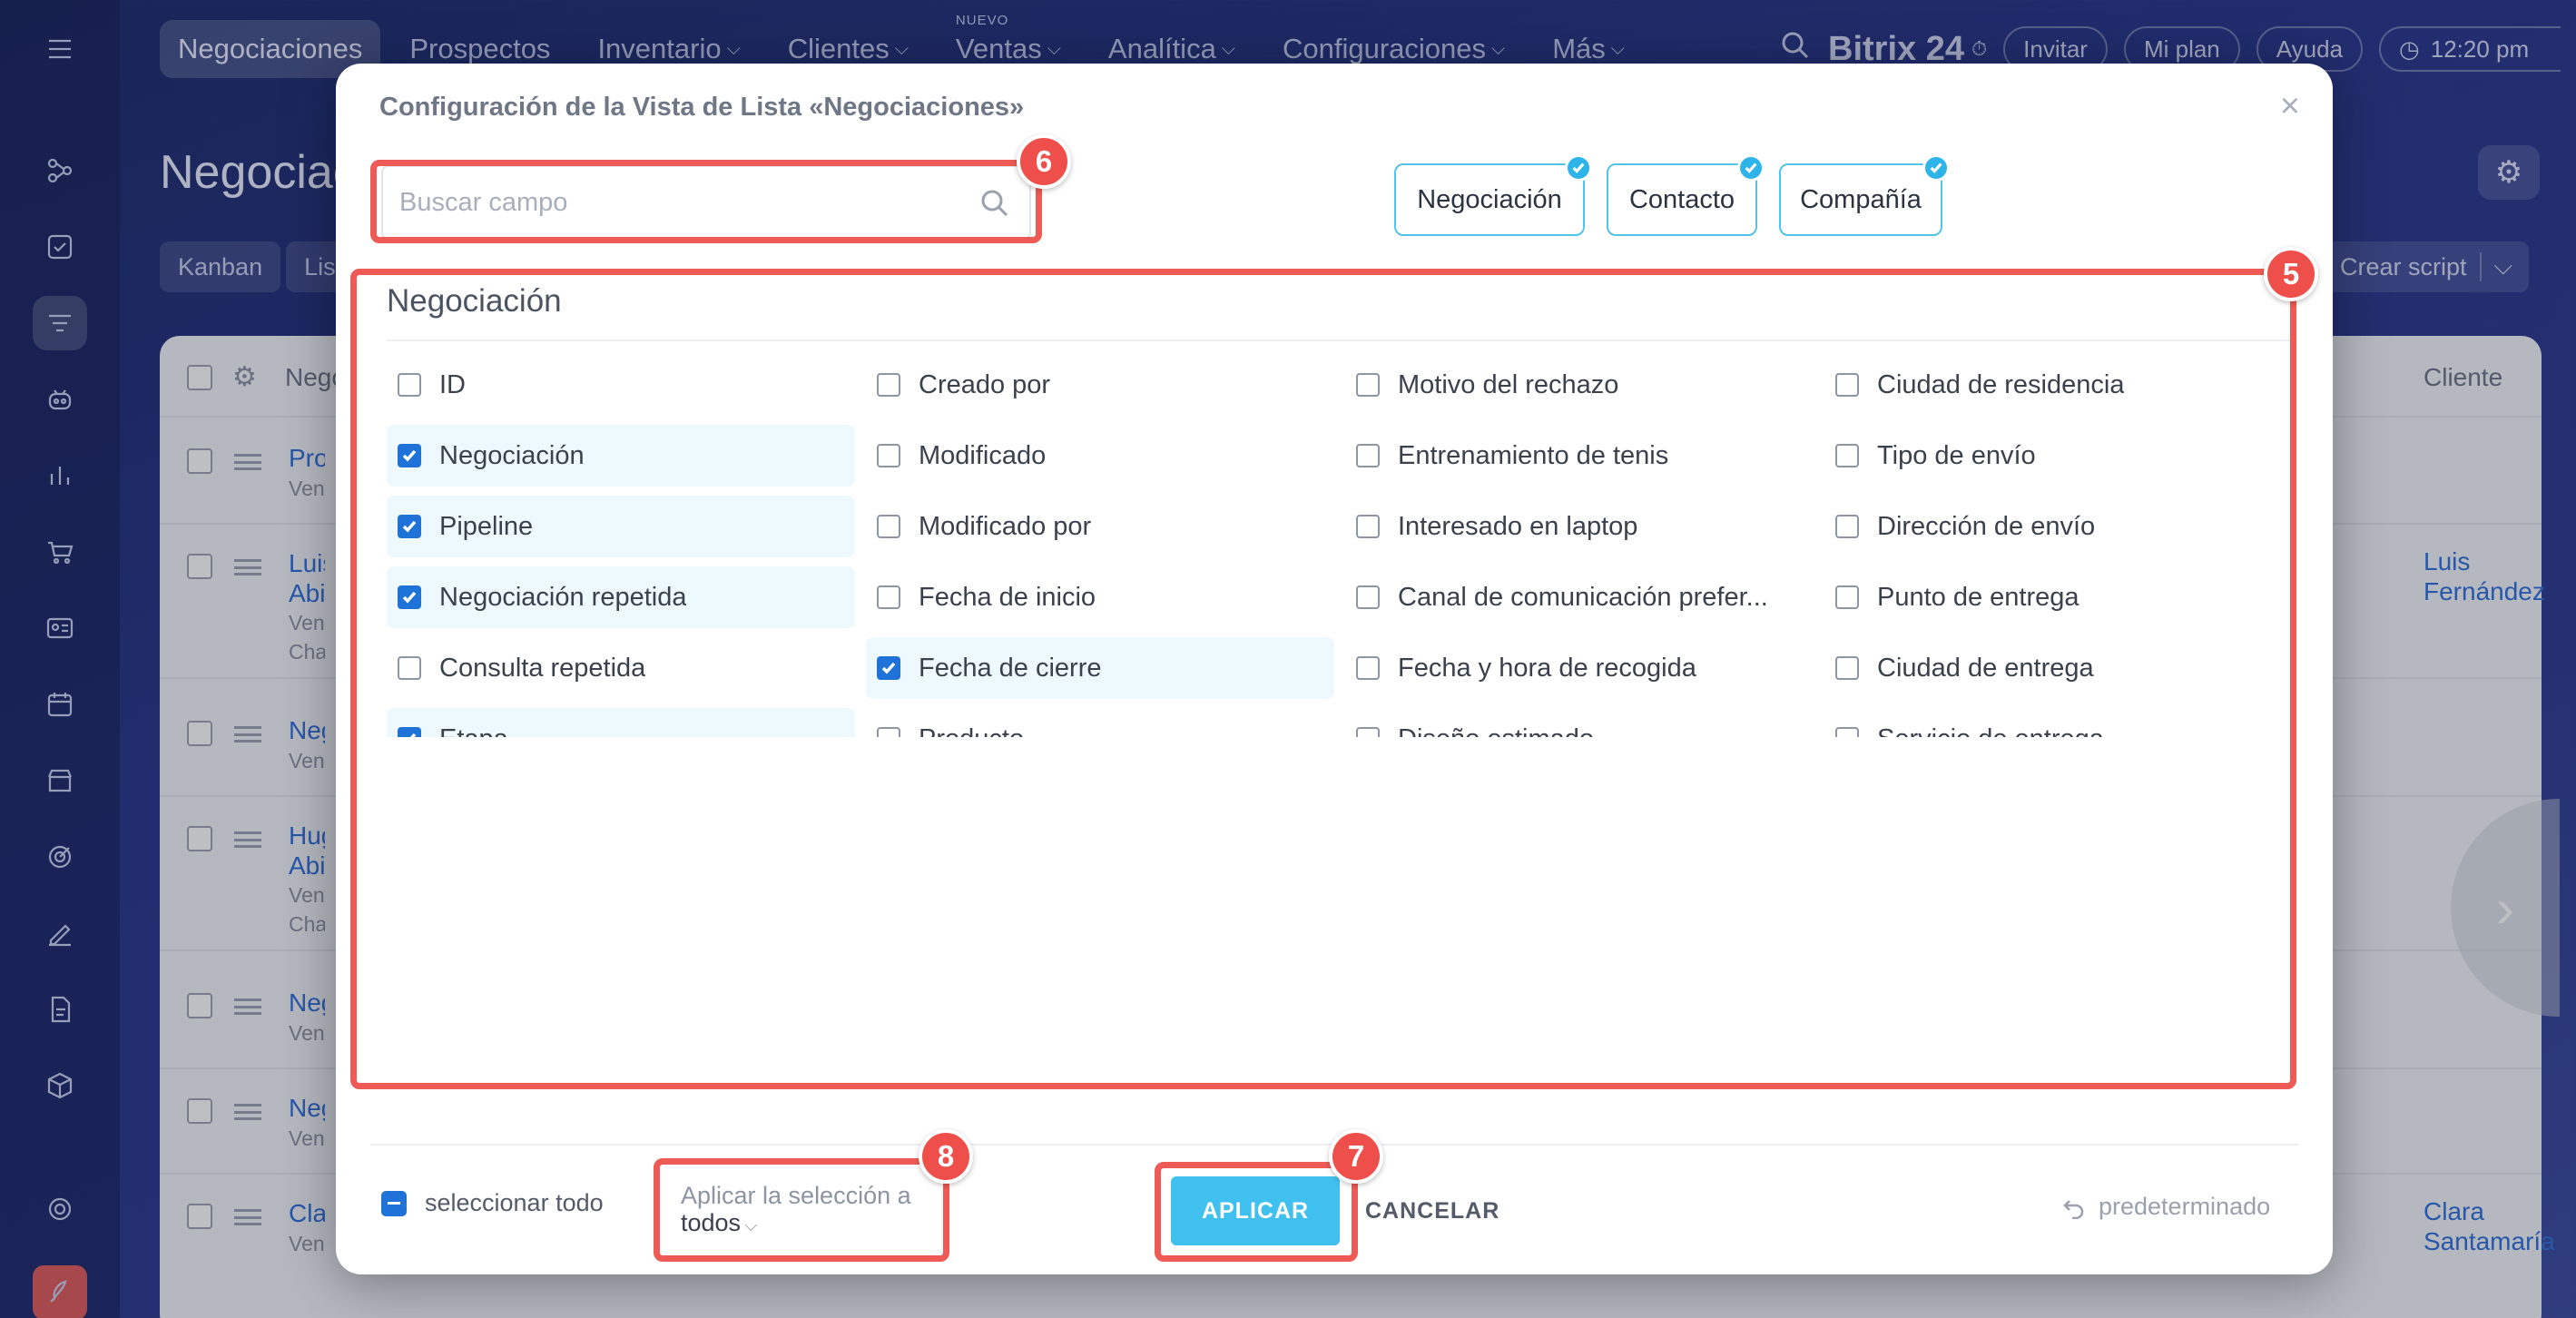  What do you see at coordinates (1496, 731) in the screenshot?
I see `field-label: Diseño estimado` at bounding box center [1496, 731].